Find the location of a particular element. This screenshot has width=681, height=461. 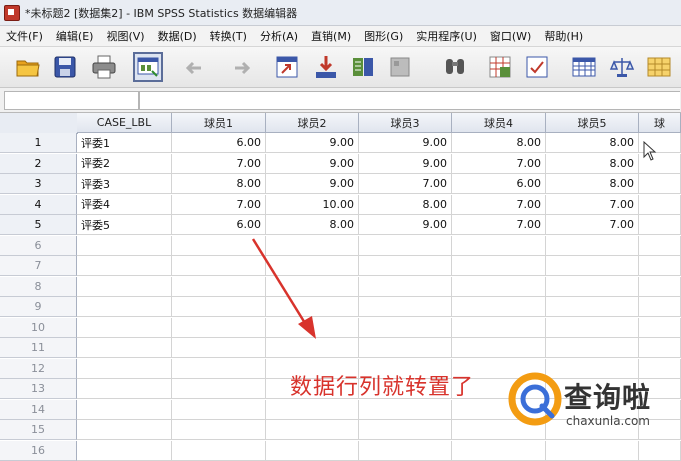

row-header: 9 is located at coordinates (38, 307).